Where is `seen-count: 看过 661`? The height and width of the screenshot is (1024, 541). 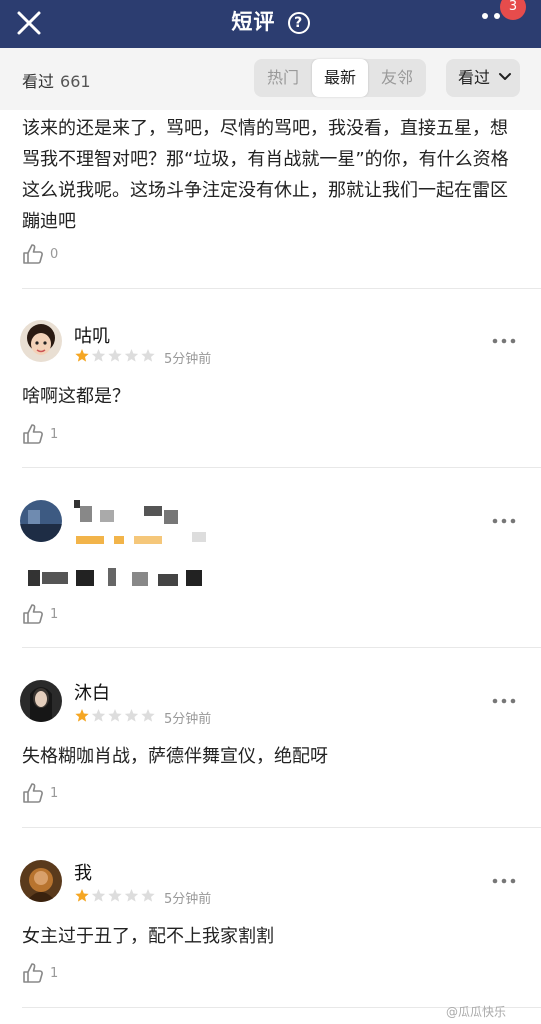
seen-count: 看过 661 is located at coordinates (56, 80).